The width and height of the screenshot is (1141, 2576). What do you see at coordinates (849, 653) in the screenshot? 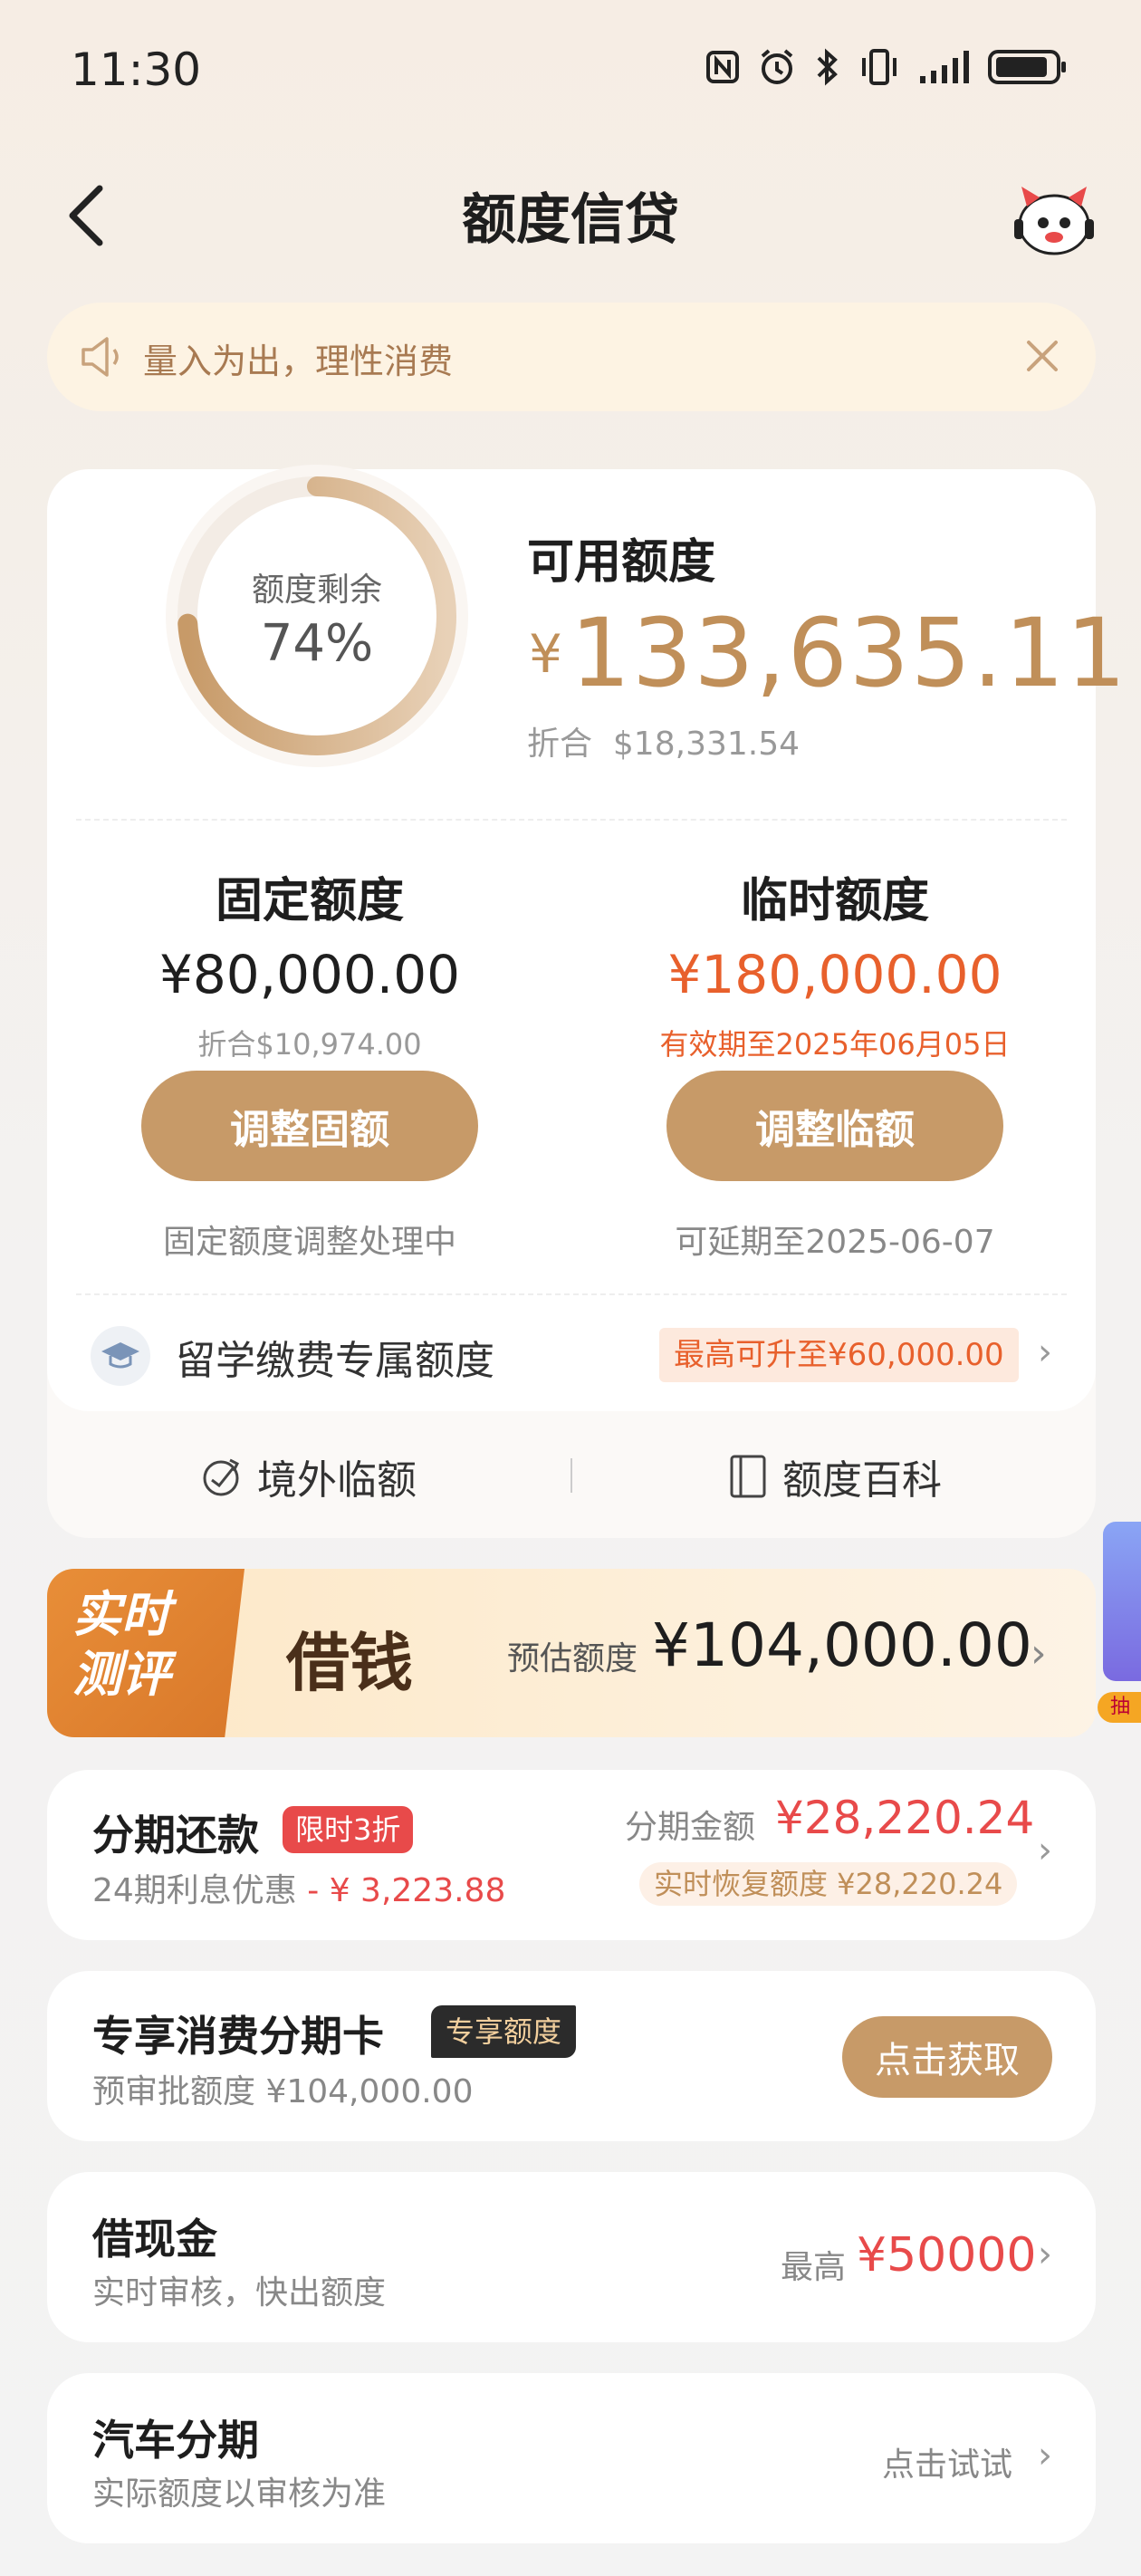
I see `available-amount: 133,635.11` at bounding box center [849, 653].